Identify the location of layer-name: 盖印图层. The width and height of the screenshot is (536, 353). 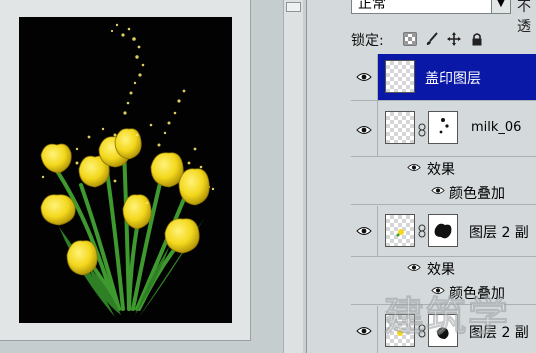
(453, 79).